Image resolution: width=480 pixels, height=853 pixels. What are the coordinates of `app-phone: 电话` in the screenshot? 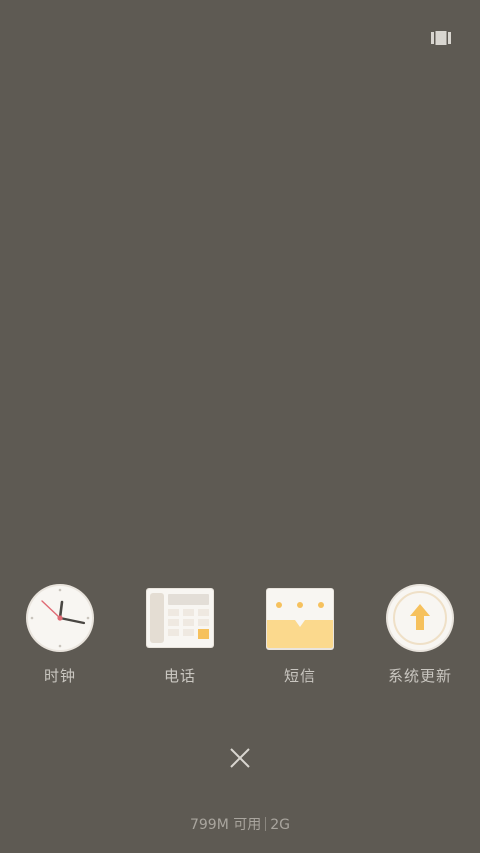 It's located at (180, 639).